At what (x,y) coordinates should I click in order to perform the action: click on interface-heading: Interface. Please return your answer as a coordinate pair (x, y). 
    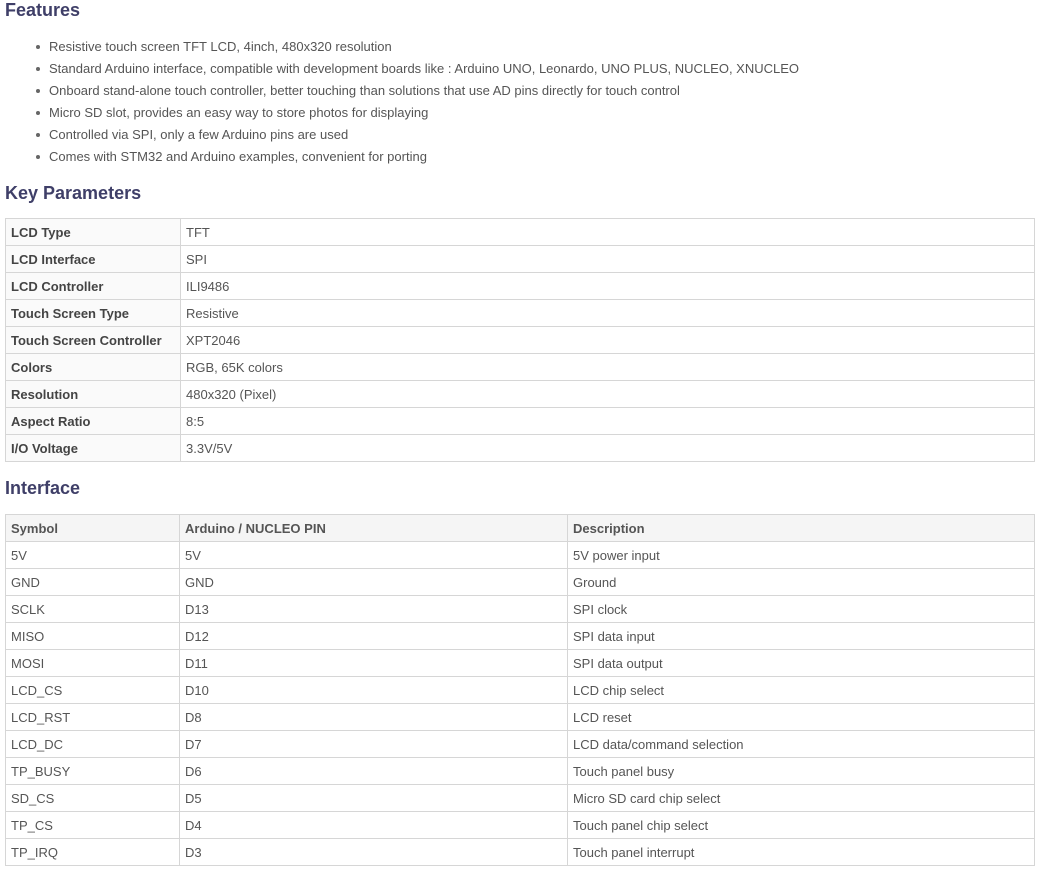
    Looking at the image, I should click on (43, 488).